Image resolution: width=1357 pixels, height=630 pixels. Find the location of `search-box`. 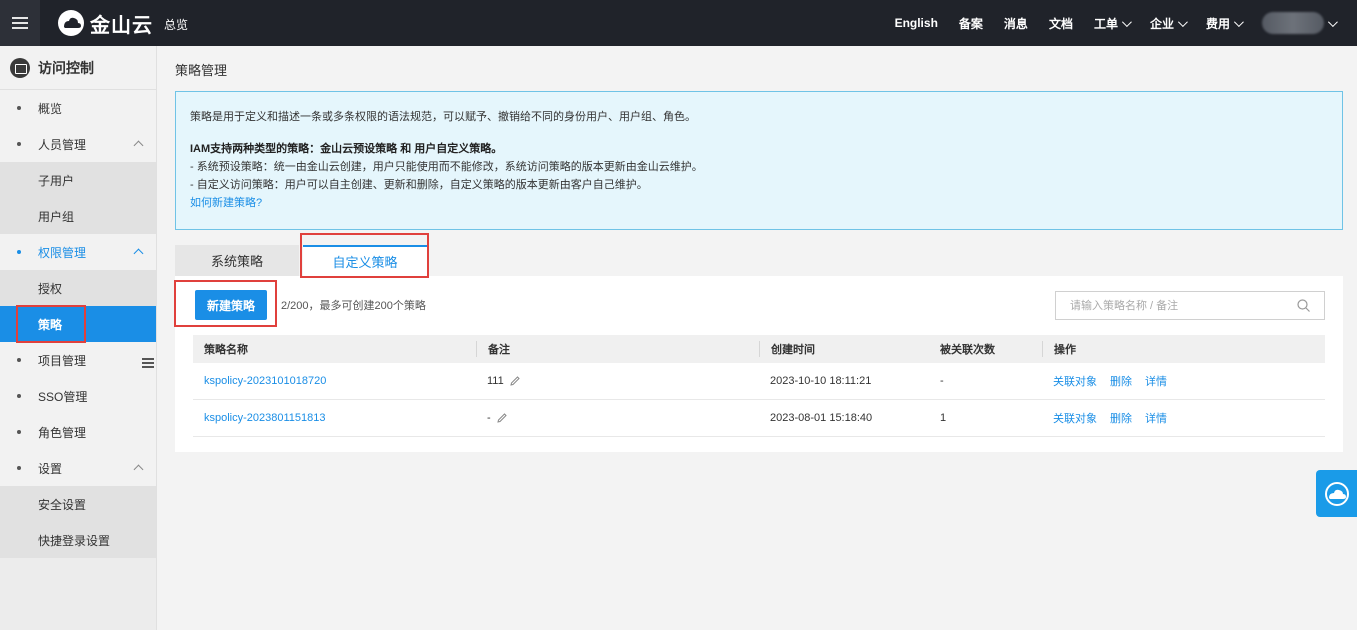

search-box is located at coordinates (1190, 305).